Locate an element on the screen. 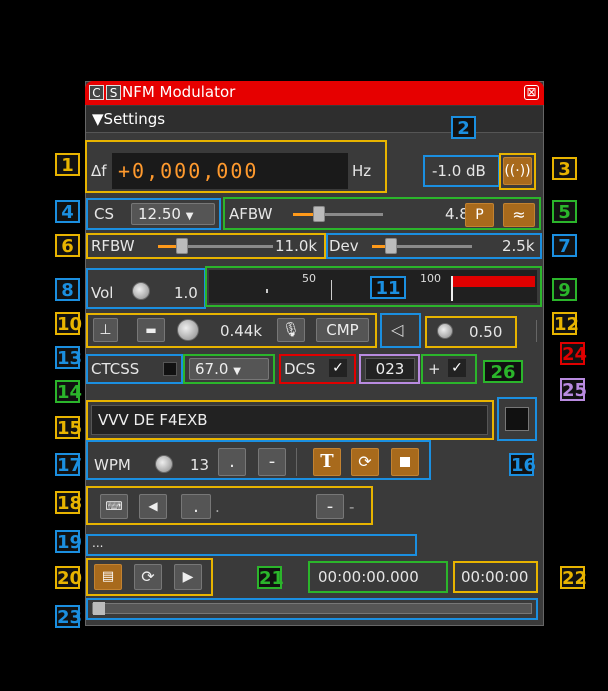 This screenshot has width=608, height=691. speaker-icon: ◁ is located at coordinates (397, 329).